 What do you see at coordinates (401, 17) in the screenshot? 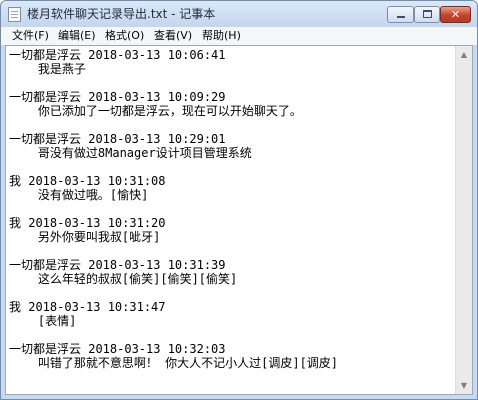
I see `minimize-icon` at bounding box center [401, 17].